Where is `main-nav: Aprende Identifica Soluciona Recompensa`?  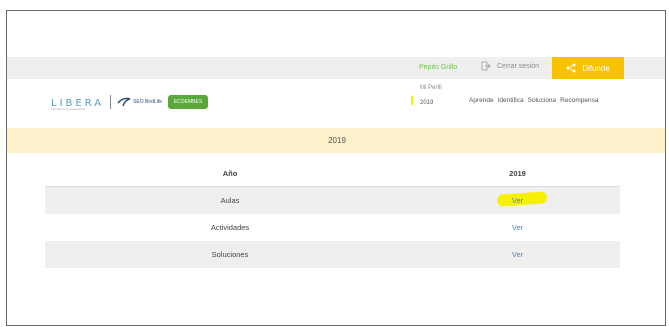 main-nav: Aprende Identifica Soluciona Recompensa is located at coordinates (533, 100).